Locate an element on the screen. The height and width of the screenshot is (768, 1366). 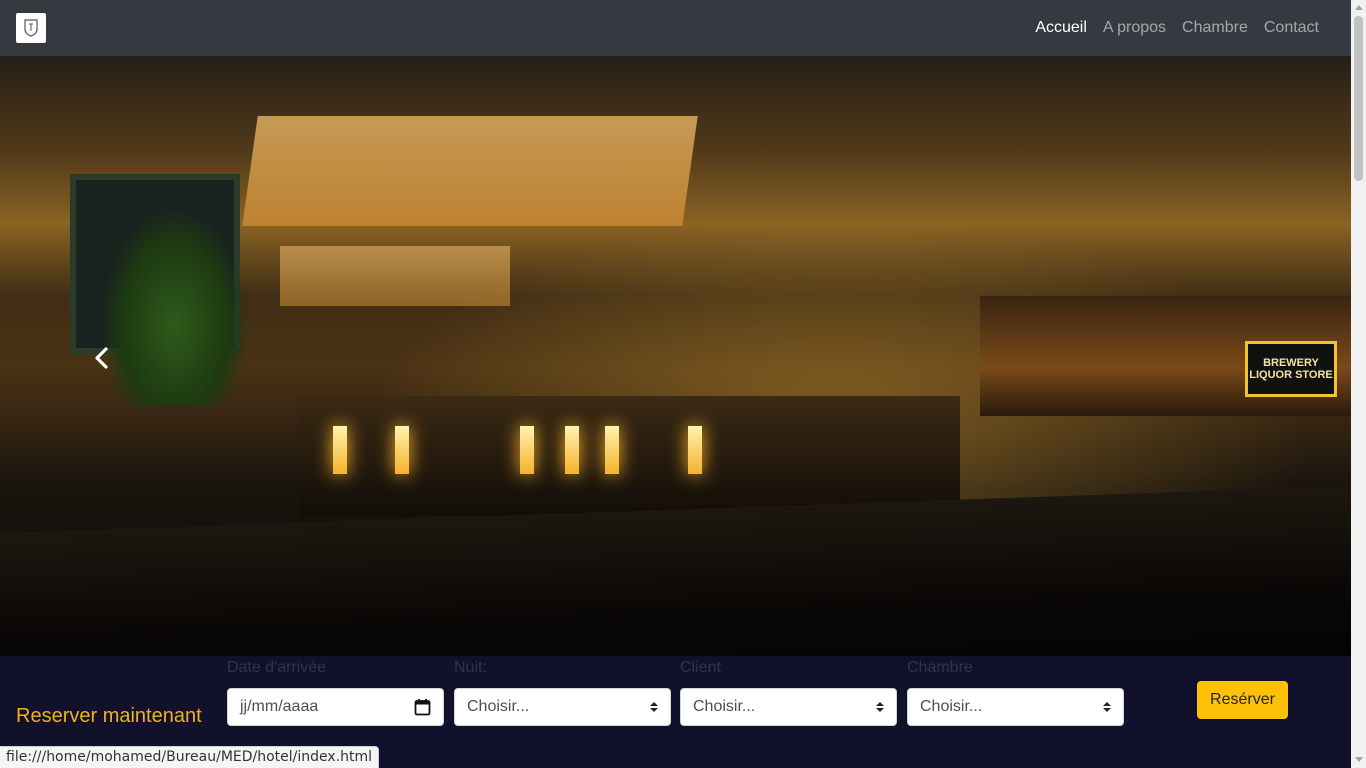
carousel-prev-button is located at coordinates (102, 358).